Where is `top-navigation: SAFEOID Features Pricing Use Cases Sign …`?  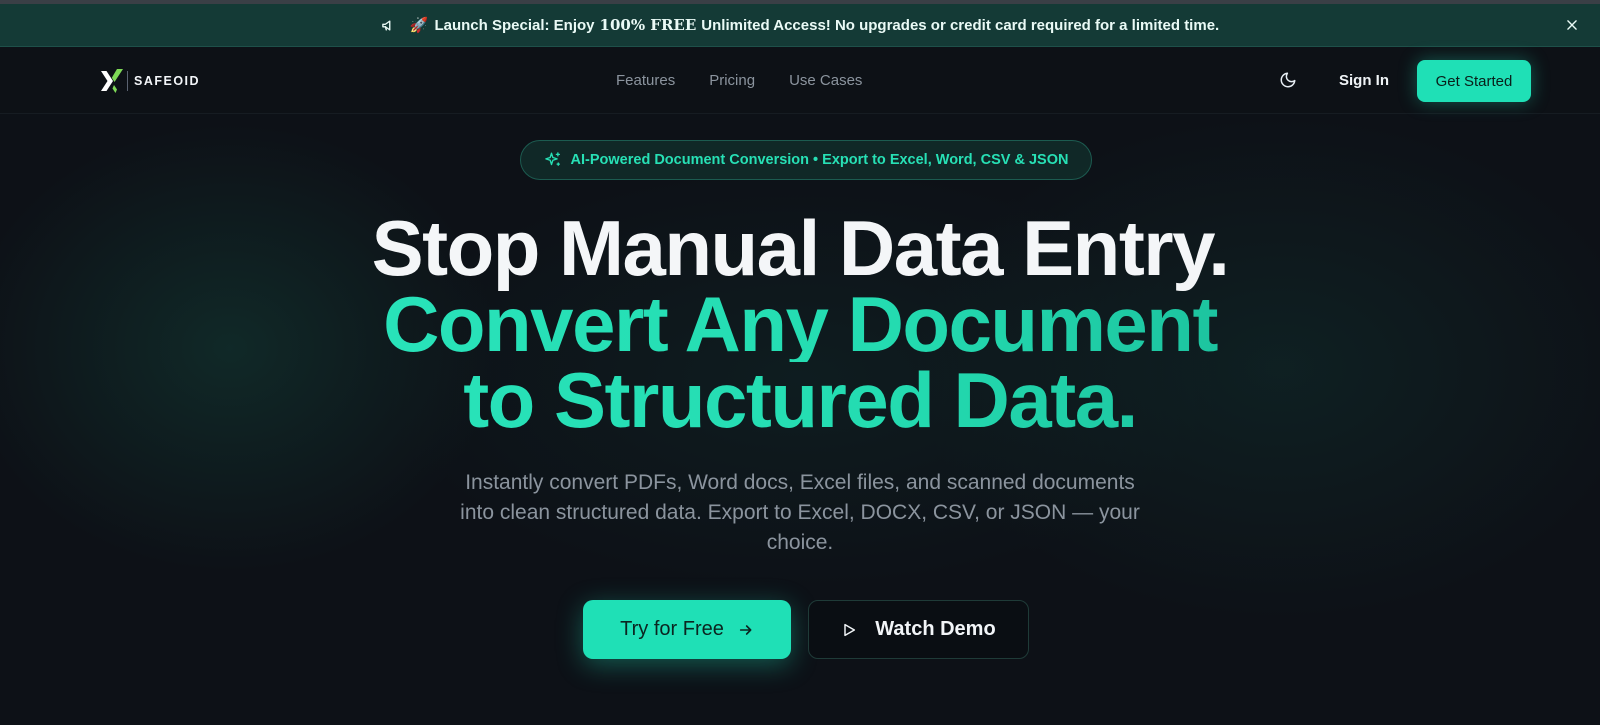 top-navigation: SAFEOID Features Pricing Use Cases Sign … is located at coordinates (800, 81).